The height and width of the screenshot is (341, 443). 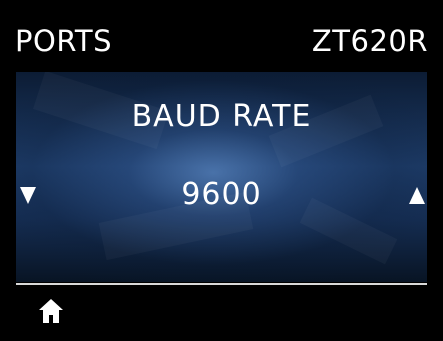 What do you see at coordinates (221, 194) in the screenshot?
I see `setting-value: 9600` at bounding box center [221, 194].